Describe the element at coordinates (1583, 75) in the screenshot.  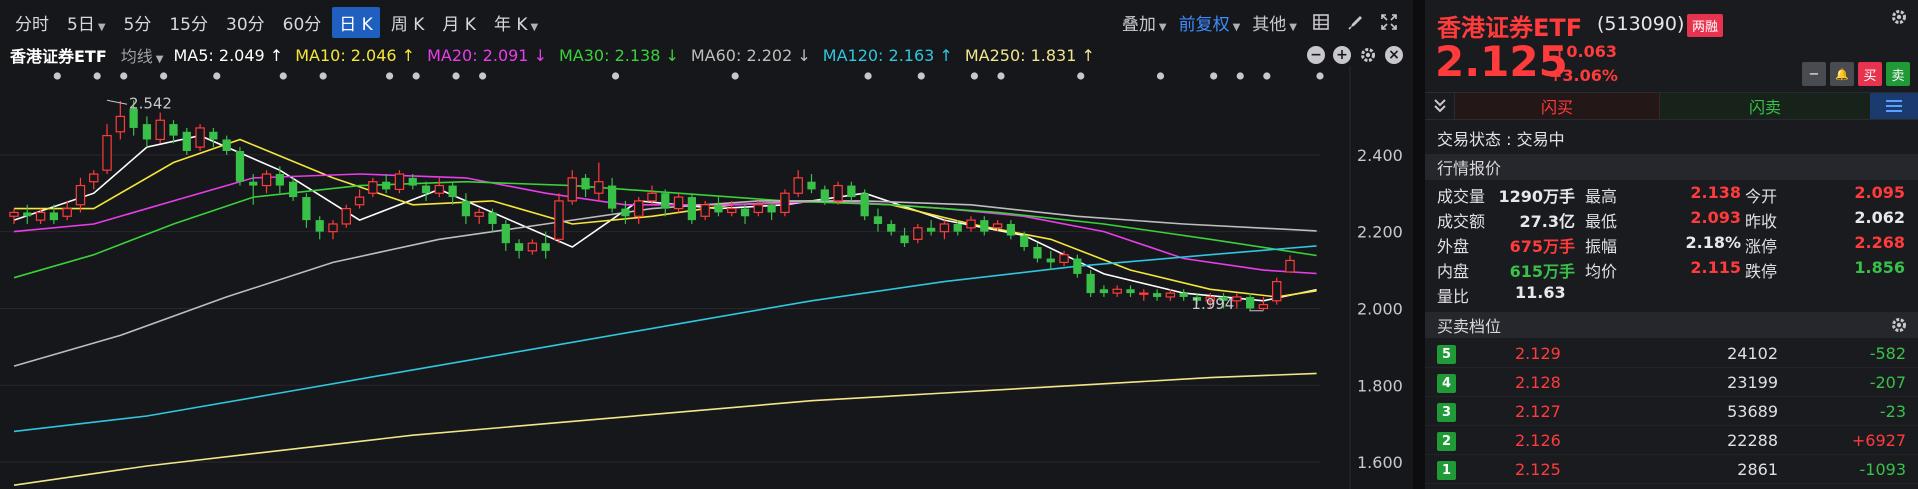
I see `change-percent: +3.06%` at that location.